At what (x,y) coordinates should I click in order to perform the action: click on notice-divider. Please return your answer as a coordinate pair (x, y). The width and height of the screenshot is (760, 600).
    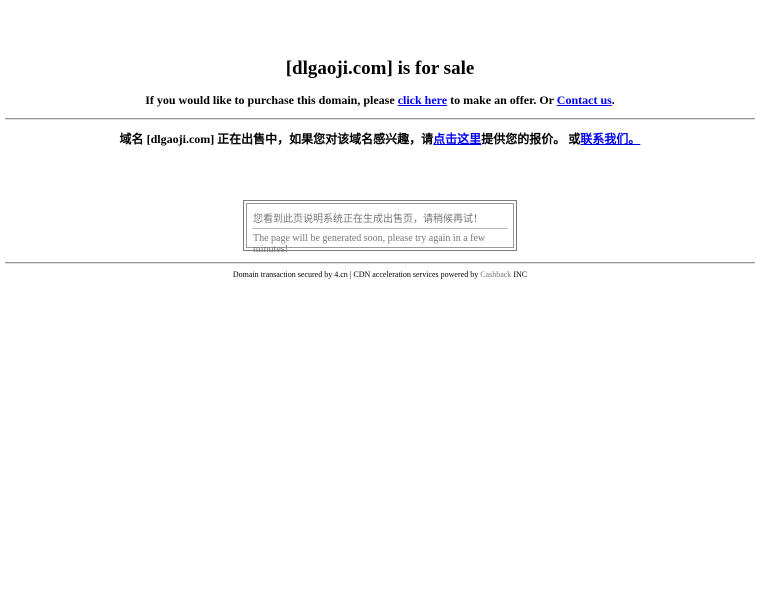
    Looking at the image, I should click on (380, 228).